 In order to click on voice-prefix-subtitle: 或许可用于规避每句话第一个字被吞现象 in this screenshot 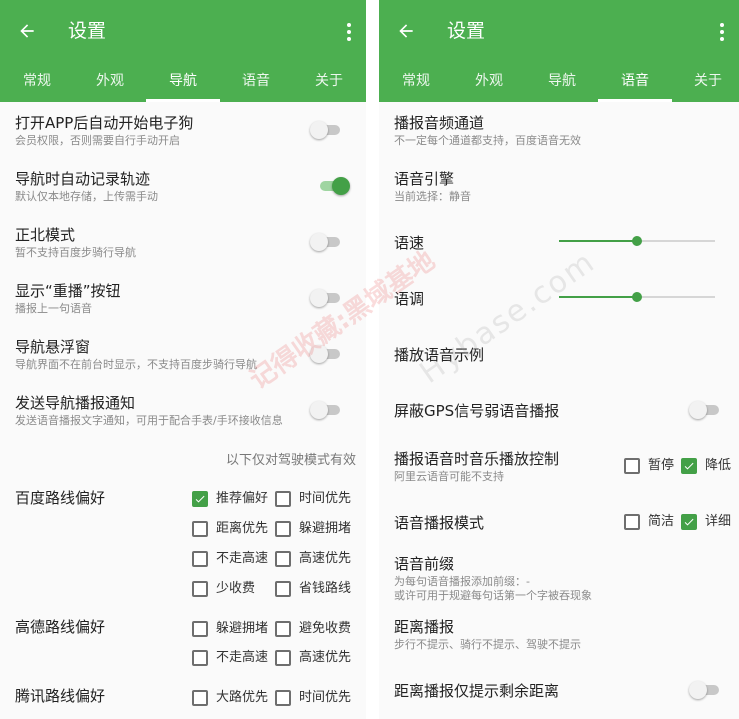, I will do `click(493, 595)`.